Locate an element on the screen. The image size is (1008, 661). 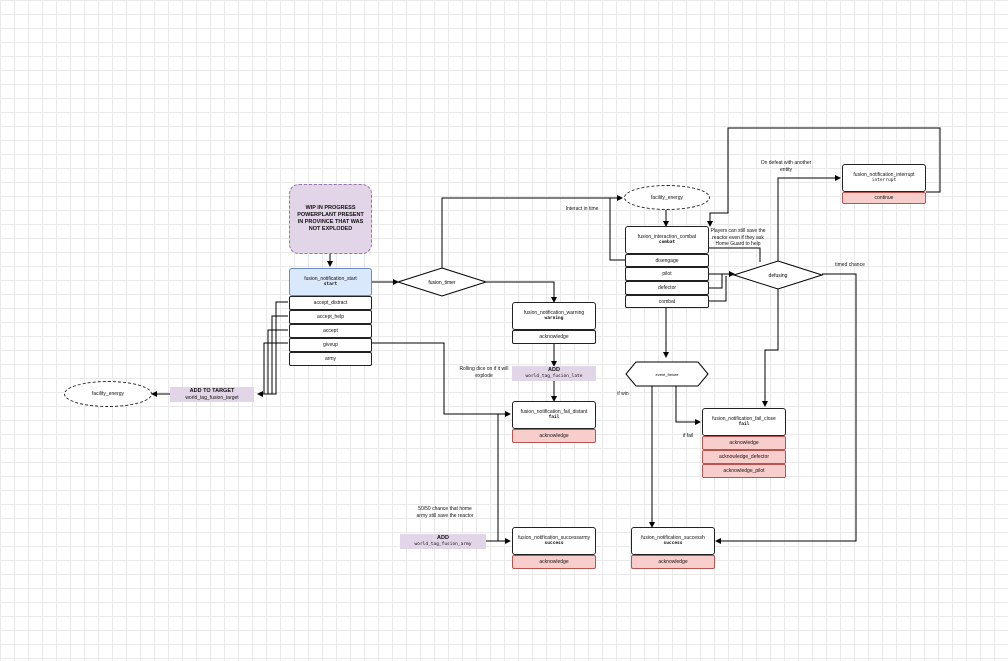
interact-label: Interact in time is located at coordinates (582, 209).